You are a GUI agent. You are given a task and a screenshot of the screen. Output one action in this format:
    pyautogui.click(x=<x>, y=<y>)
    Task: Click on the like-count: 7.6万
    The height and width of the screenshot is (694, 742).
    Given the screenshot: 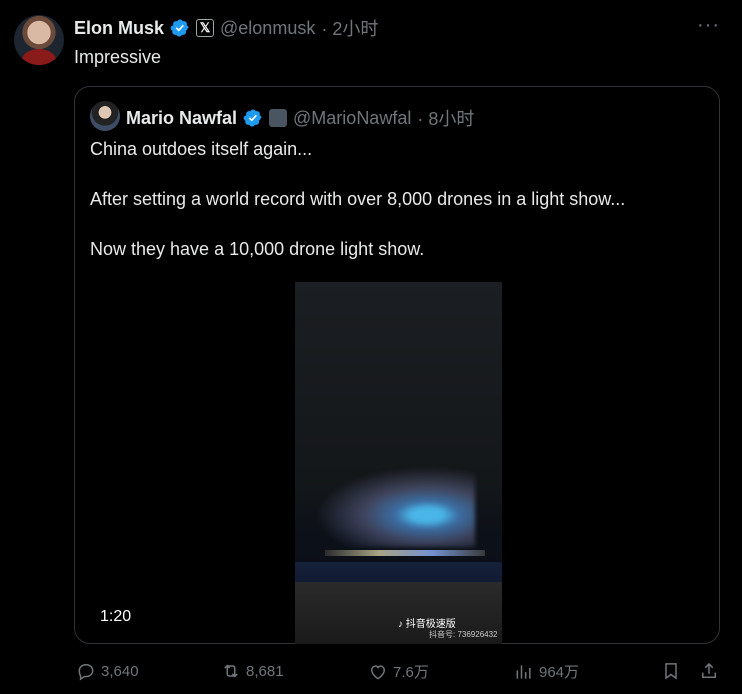 What is the action you would take?
    pyautogui.click(x=411, y=672)
    